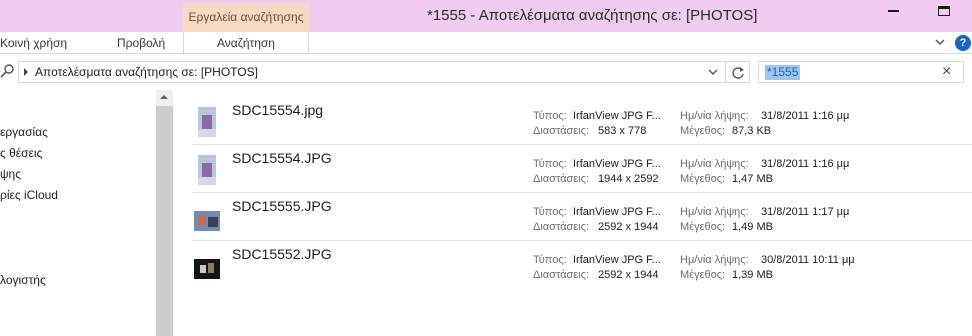  What do you see at coordinates (940, 42) in the screenshot?
I see `ribbon-expand-chevron-icon` at bounding box center [940, 42].